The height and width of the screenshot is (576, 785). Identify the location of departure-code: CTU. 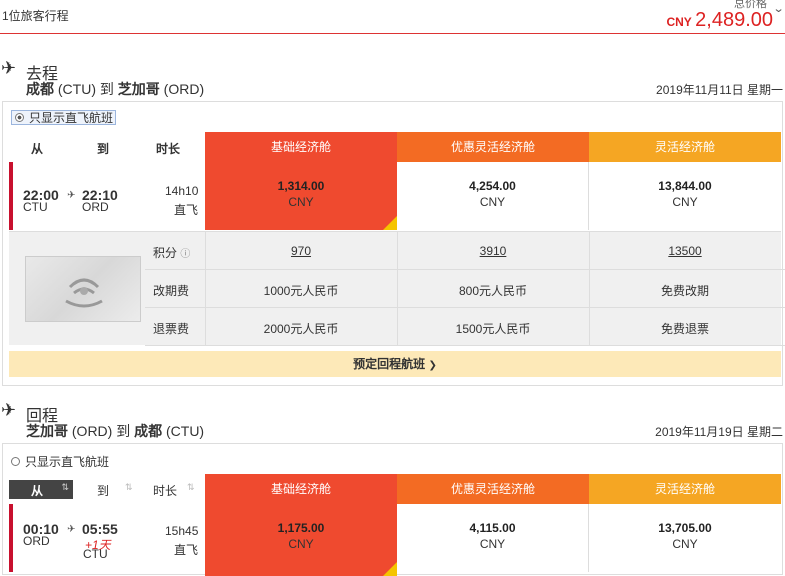
(35, 207).